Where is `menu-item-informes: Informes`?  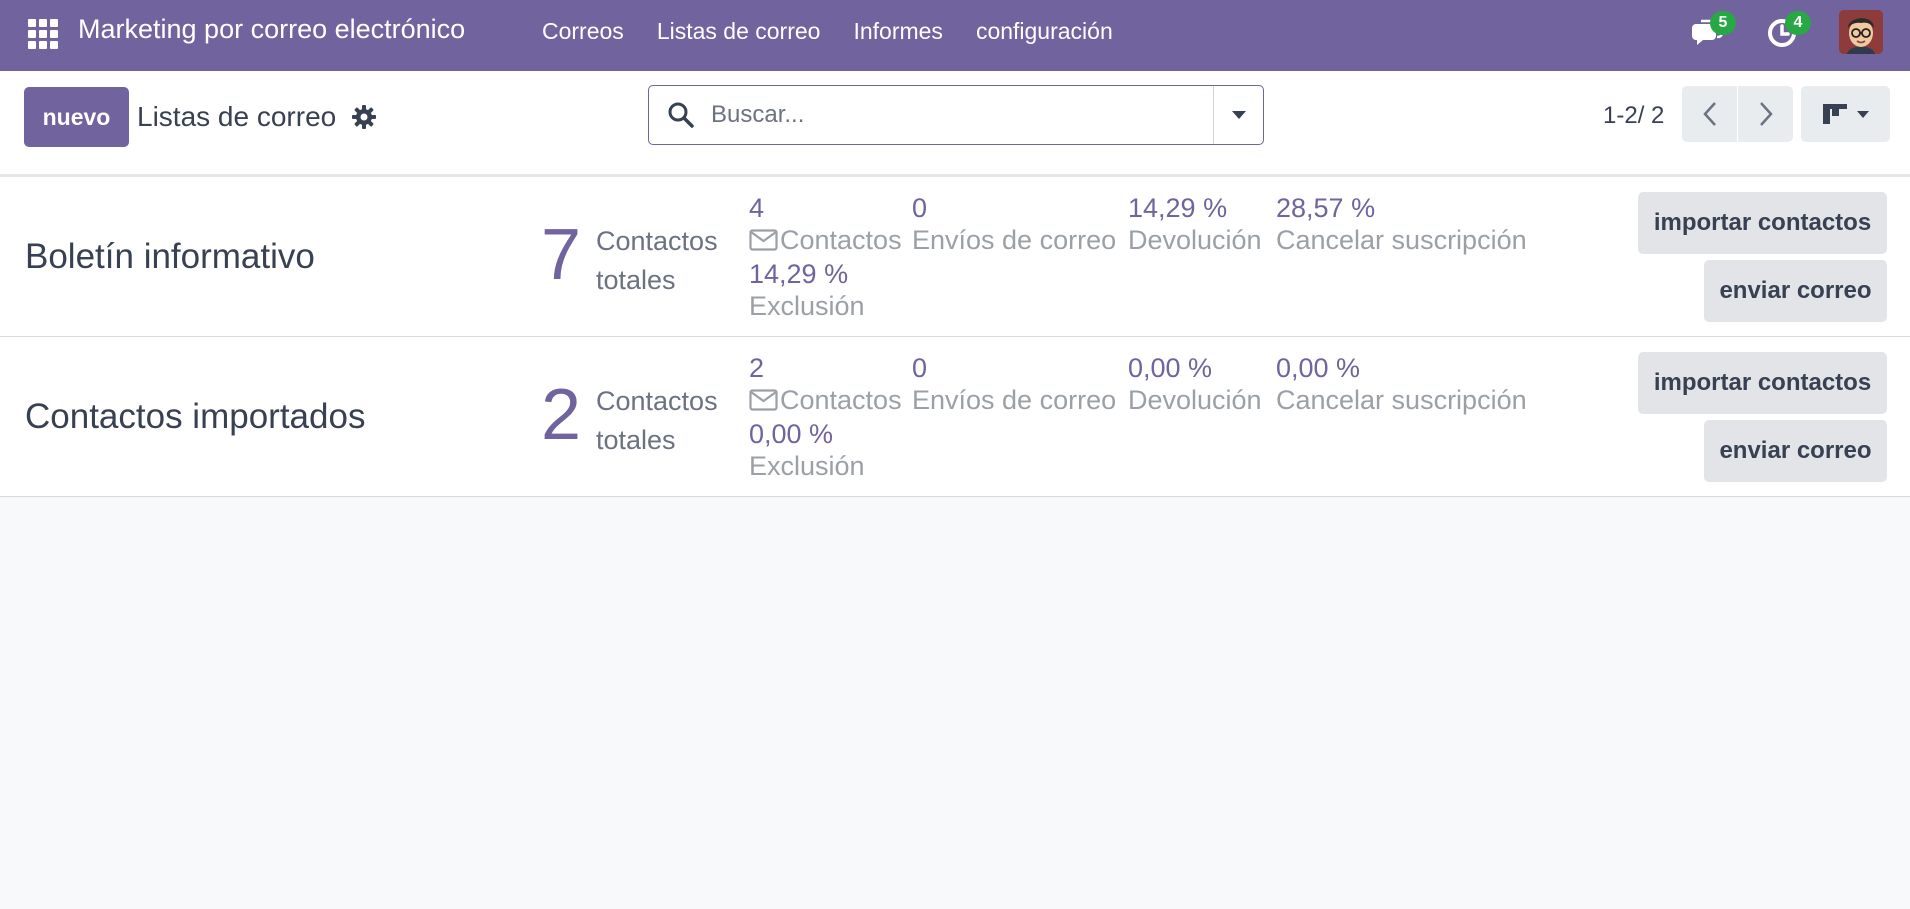
menu-item-informes: Informes is located at coordinates (897, 31).